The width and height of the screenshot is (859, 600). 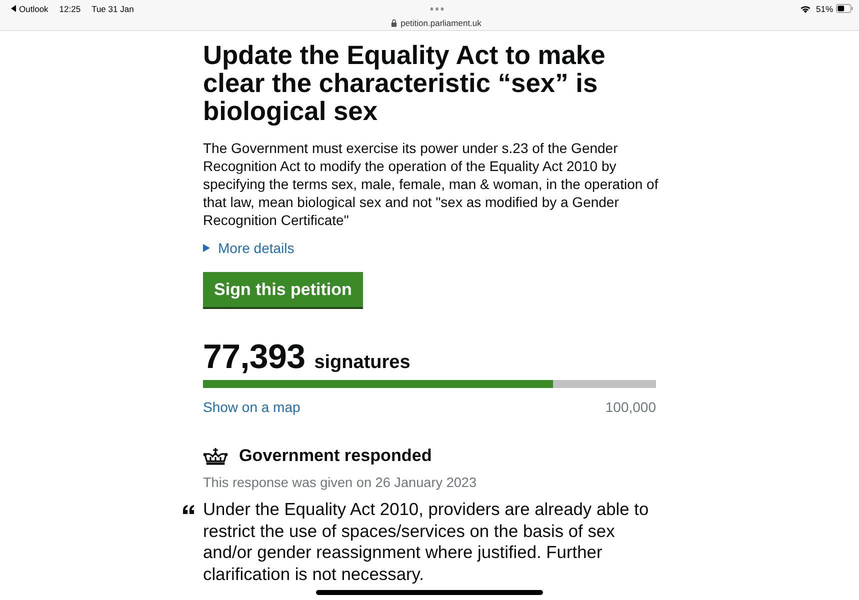 What do you see at coordinates (70, 9) in the screenshot?
I see `status-time: 12:25` at bounding box center [70, 9].